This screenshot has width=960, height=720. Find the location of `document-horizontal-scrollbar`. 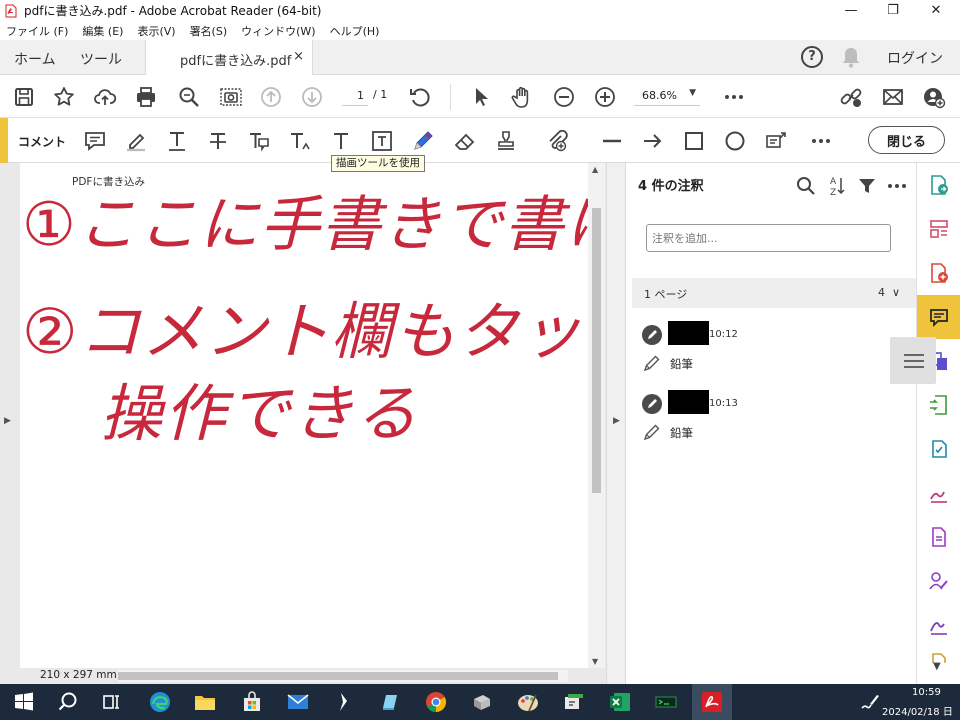

document-horizontal-scrollbar is located at coordinates (343, 676).